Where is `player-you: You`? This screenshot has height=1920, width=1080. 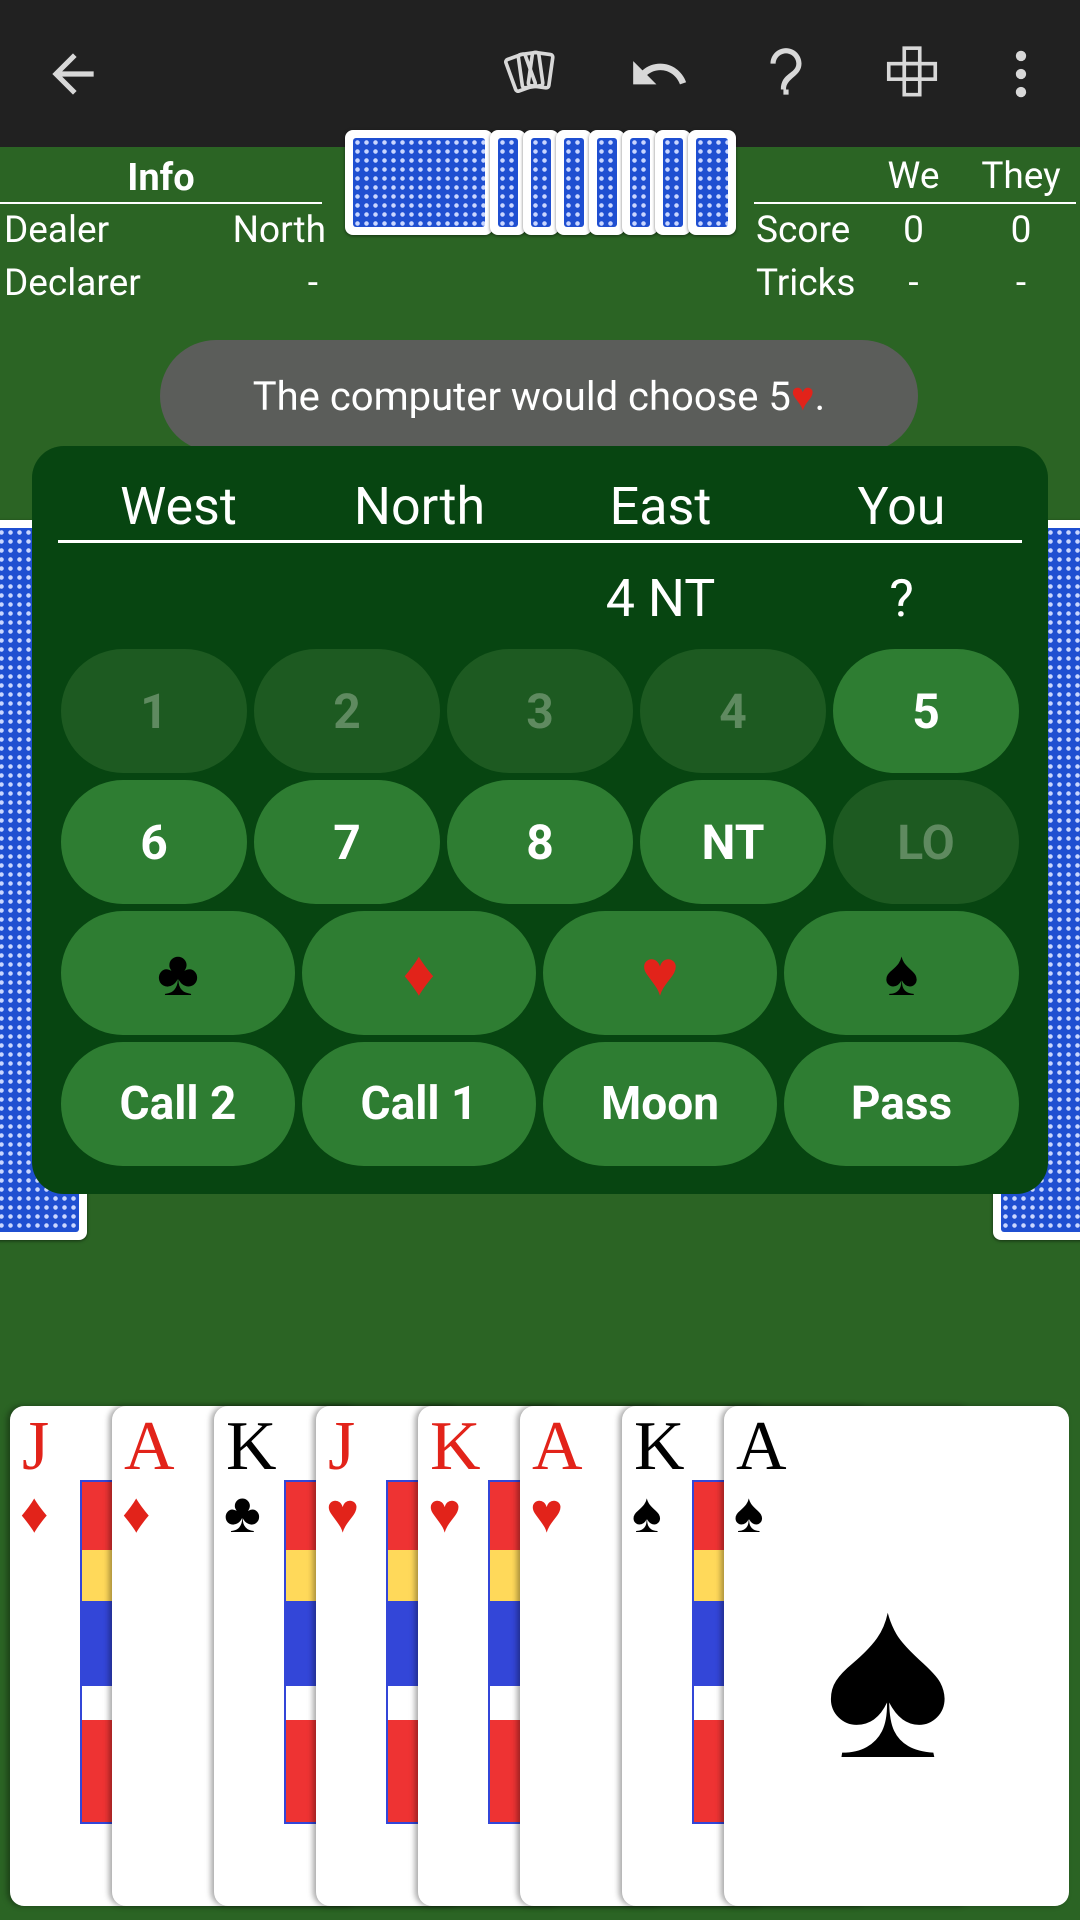
player-you: You is located at coordinates (901, 506).